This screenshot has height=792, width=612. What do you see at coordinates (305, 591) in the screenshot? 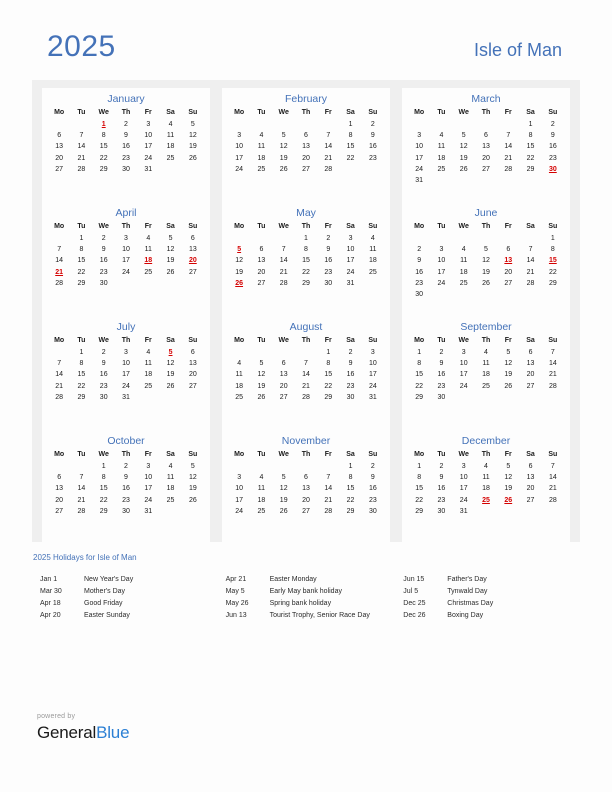
I see `legend-item-name: Early May bank holiday` at bounding box center [305, 591].